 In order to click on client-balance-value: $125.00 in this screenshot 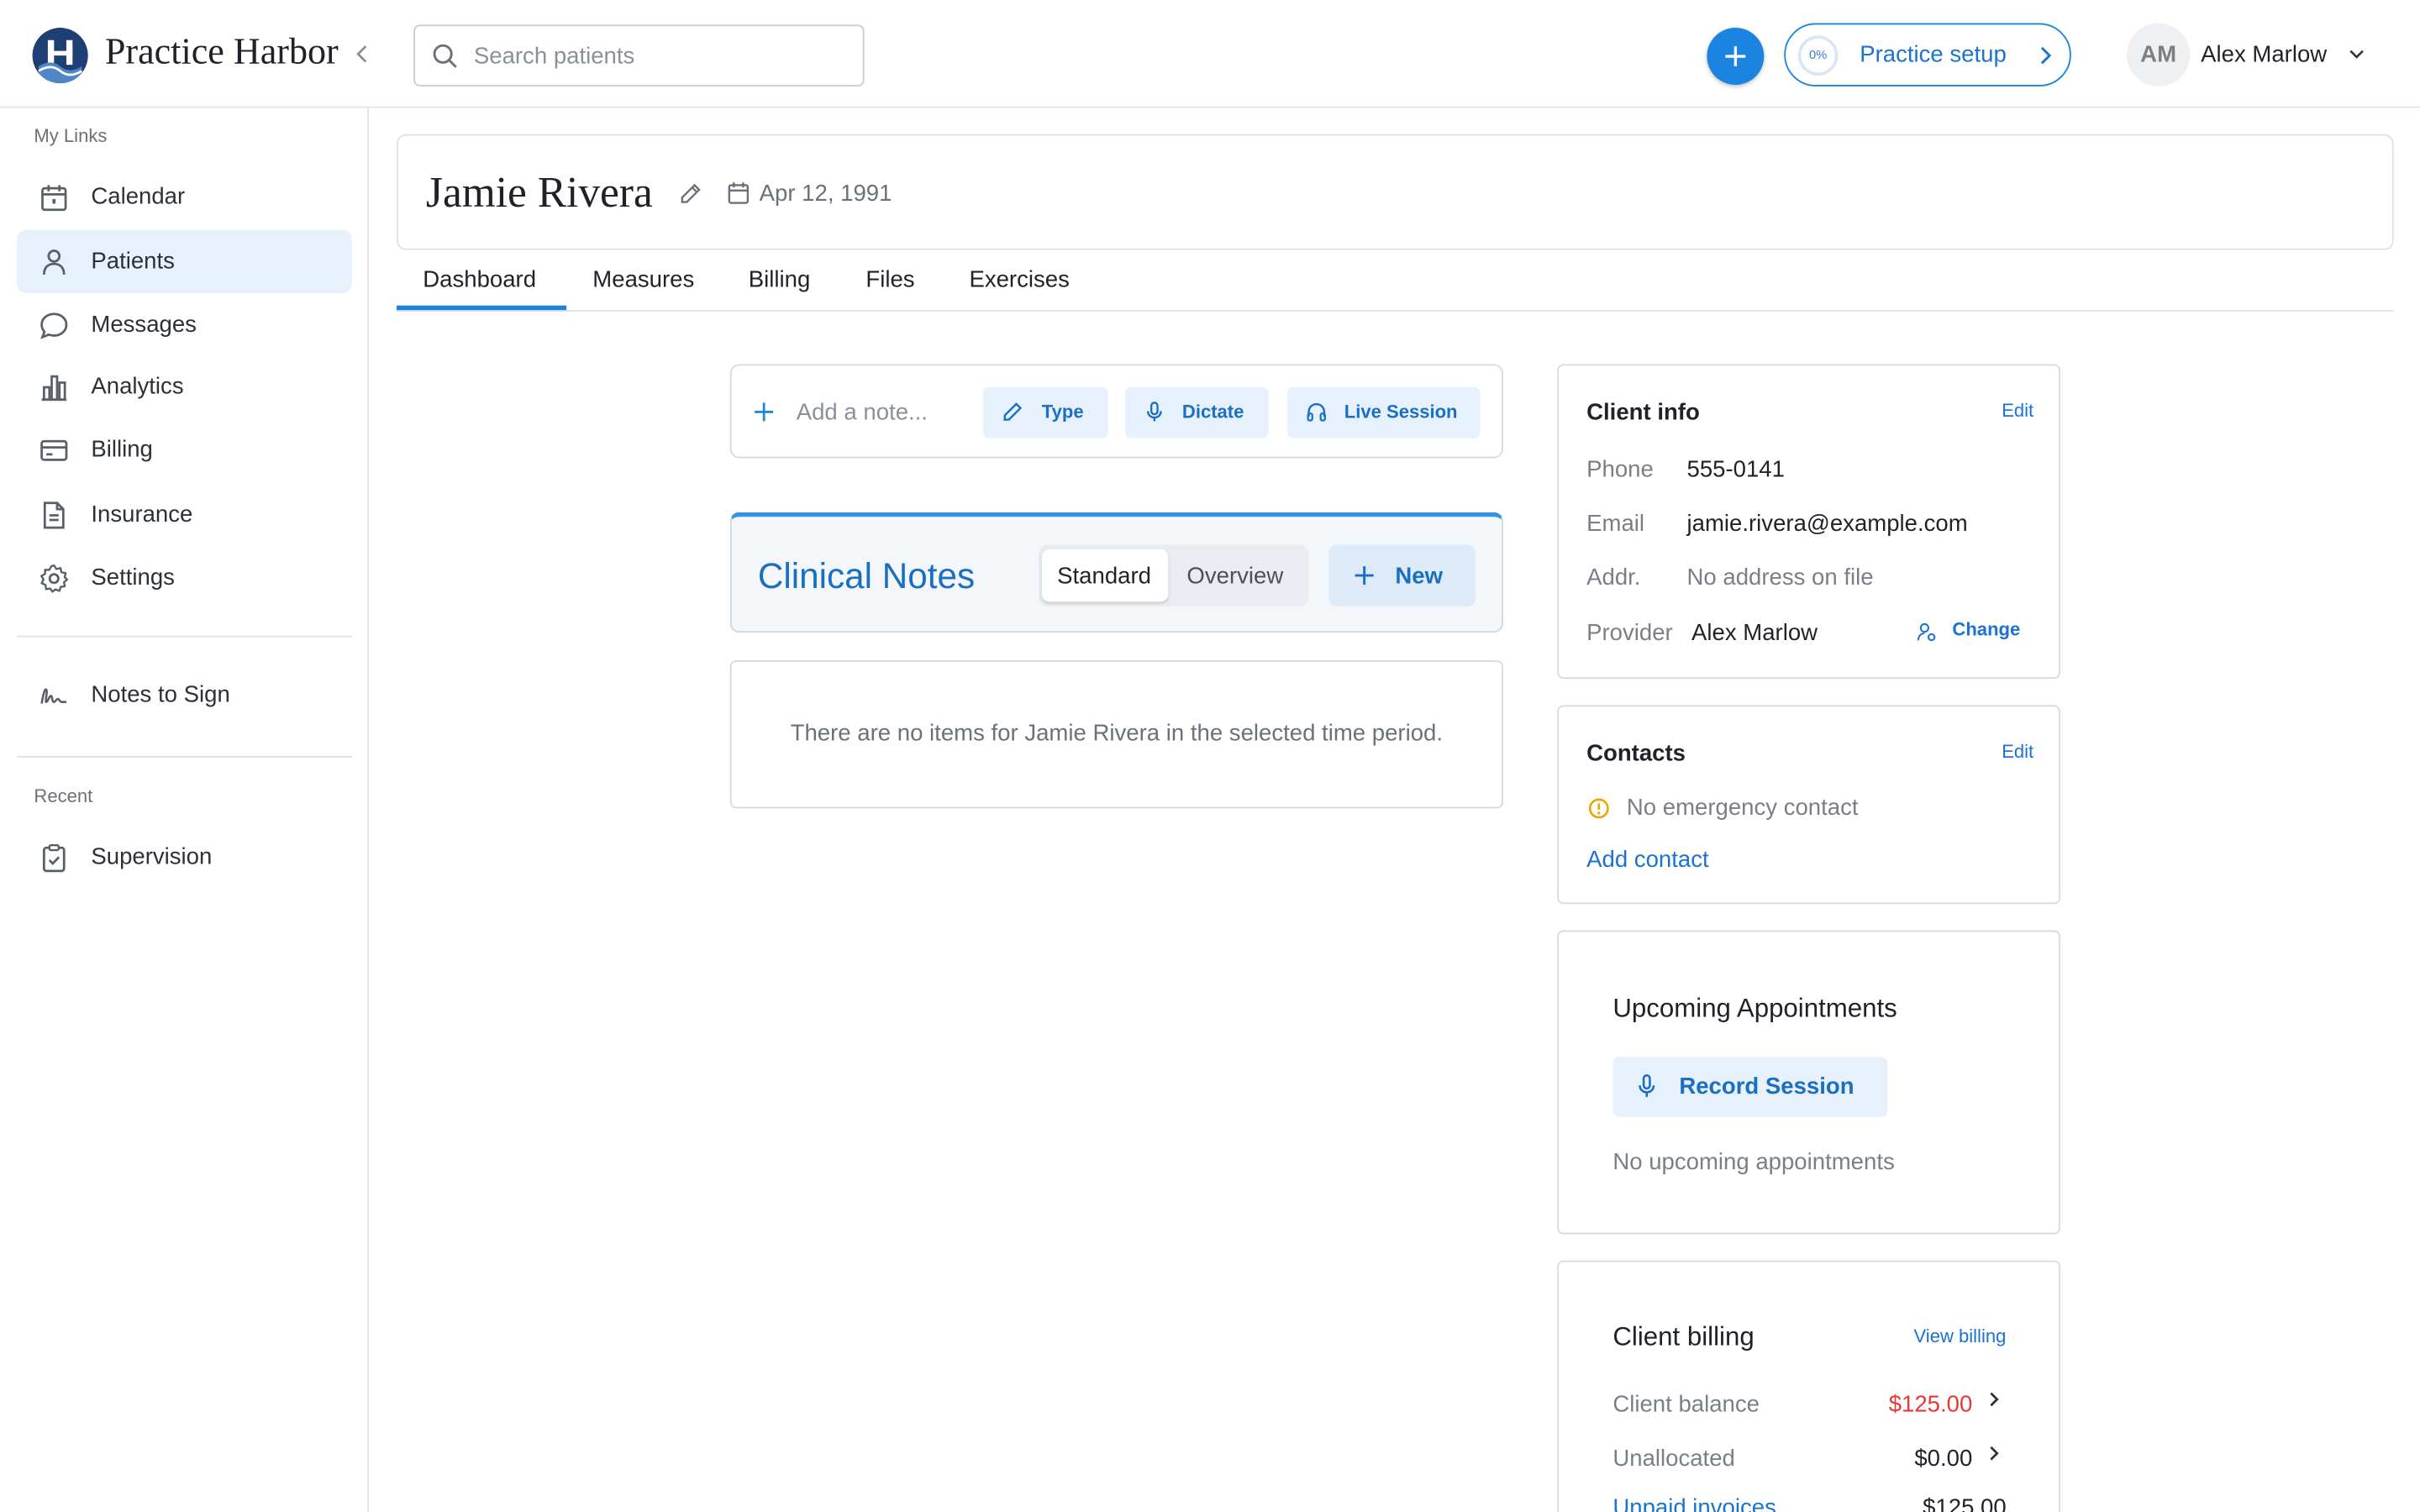, I will do `click(1930, 1404)`.